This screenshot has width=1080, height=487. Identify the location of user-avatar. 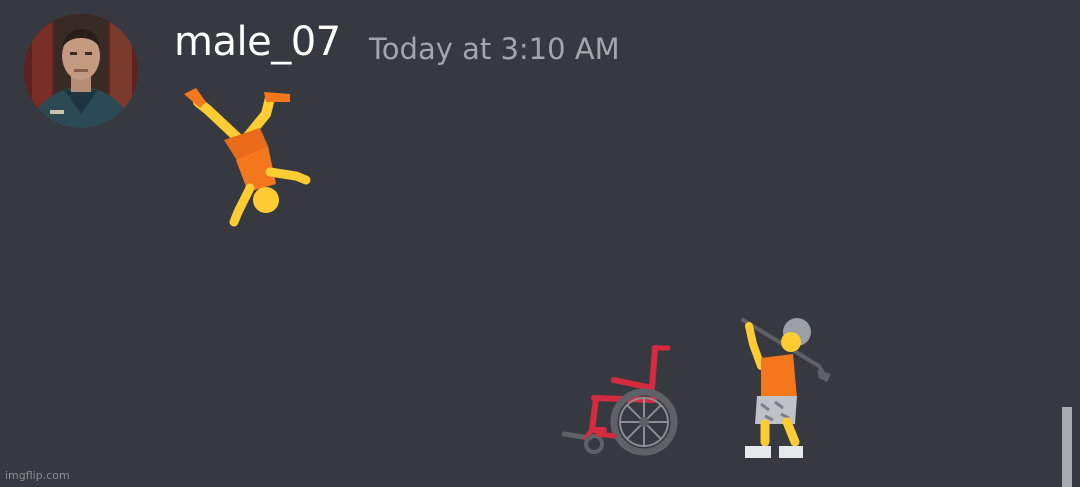
(81, 71).